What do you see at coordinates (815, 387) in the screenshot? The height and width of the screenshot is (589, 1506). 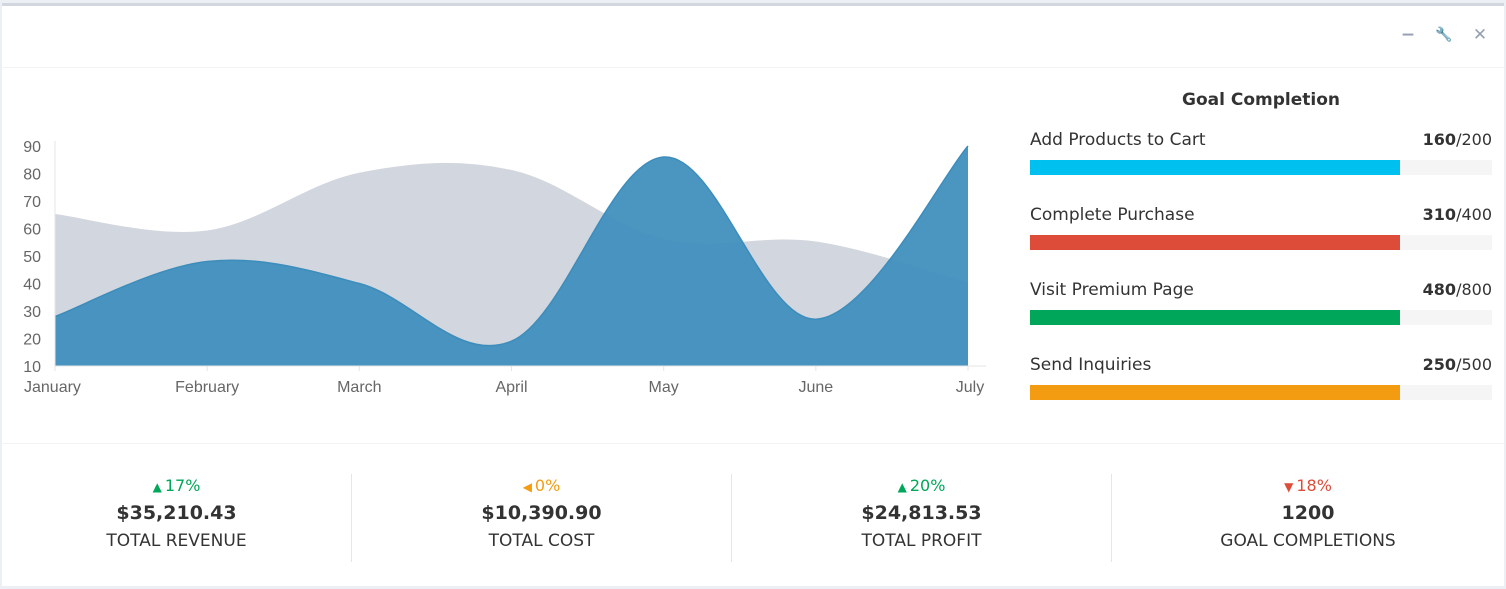 I see `x-tick-label: June` at bounding box center [815, 387].